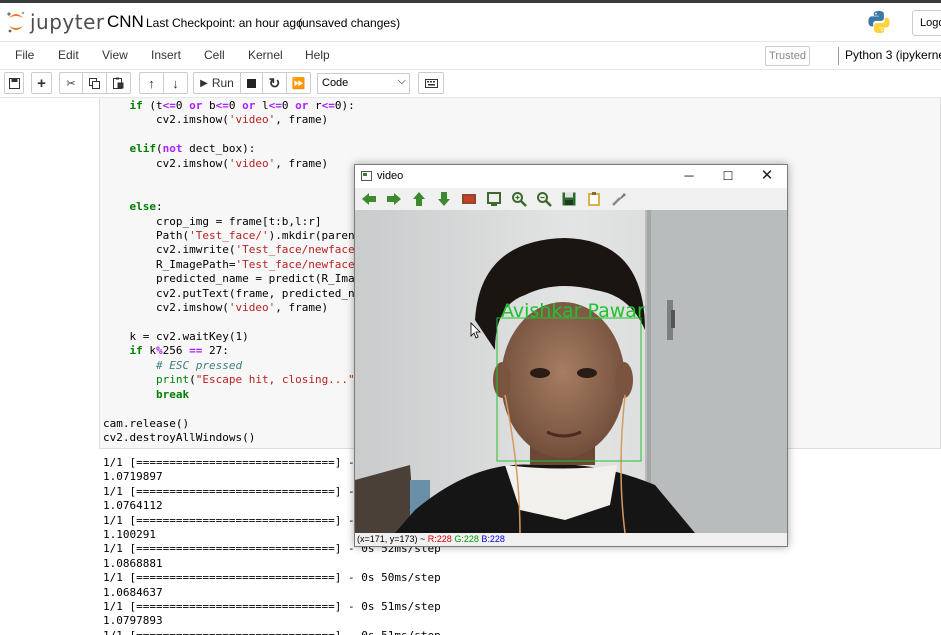  What do you see at coordinates (619, 199) in the screenshot?
I see `properties-icon` at bounding box center [619, 199].